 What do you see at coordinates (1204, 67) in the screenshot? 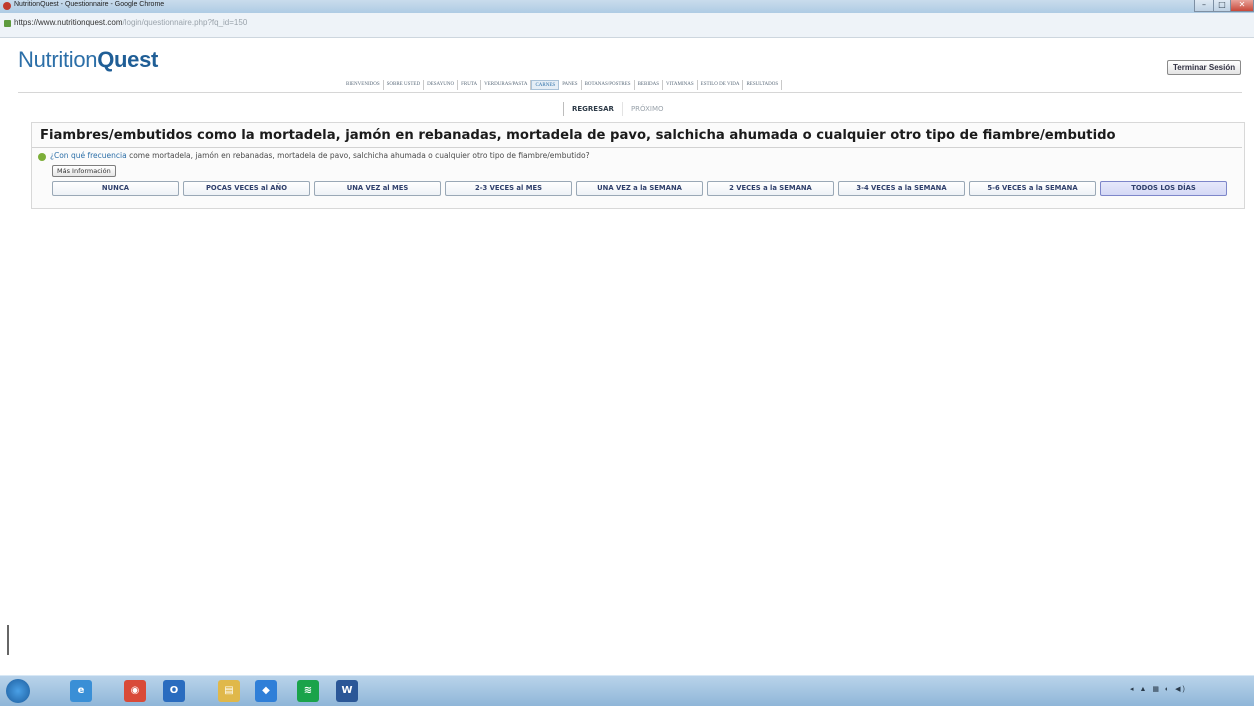
I see `logout-button: Terminar Sesión` at bounding box center [1204, 67].